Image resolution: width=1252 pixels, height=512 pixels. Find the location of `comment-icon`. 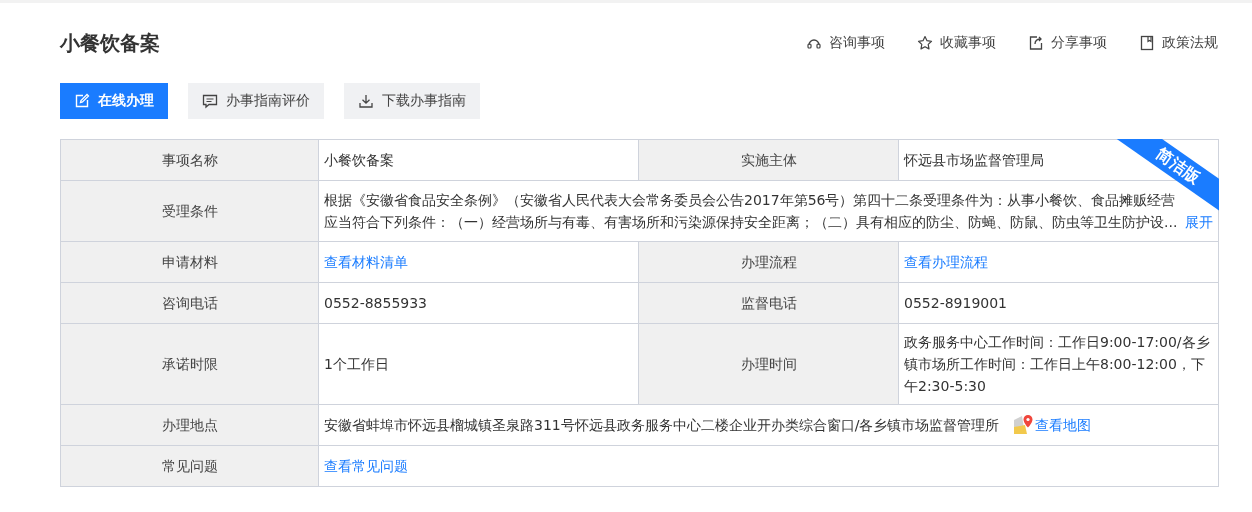

comment-icon is located at coordinates (210, 101).